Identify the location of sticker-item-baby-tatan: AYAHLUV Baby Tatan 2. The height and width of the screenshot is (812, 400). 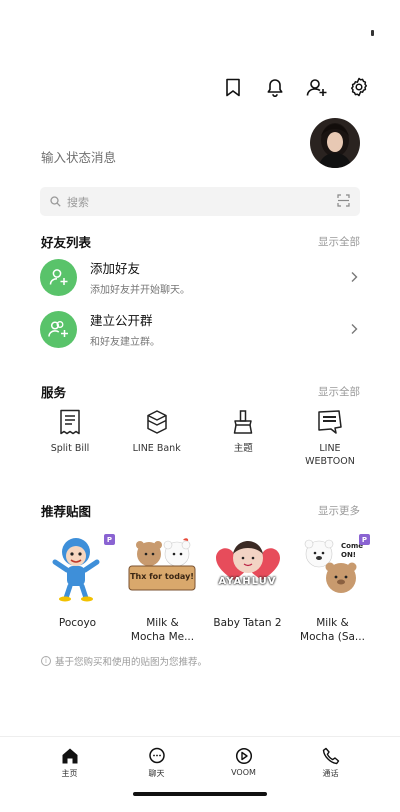
(247, 588).